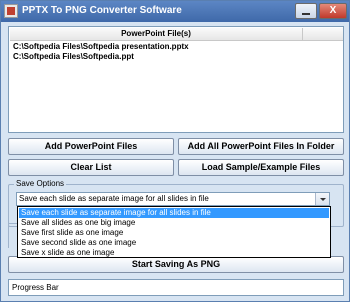  What do you see at coordinates (174, 223) in the screenshot?
I see `dropdown-option: Save all slides as one big image` at bounding box center [174, 223].